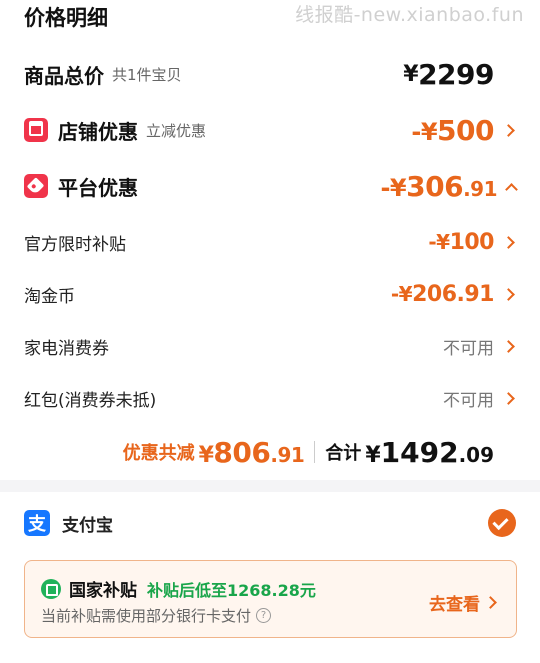 Image resolution: width=540 pixels, height=663 pixels. What do you see at coordinates (270, 346) in the screenshot?
I see `item-row-appliance-coupon: 家电消费券 不可用` at bounding box center [270, 346].